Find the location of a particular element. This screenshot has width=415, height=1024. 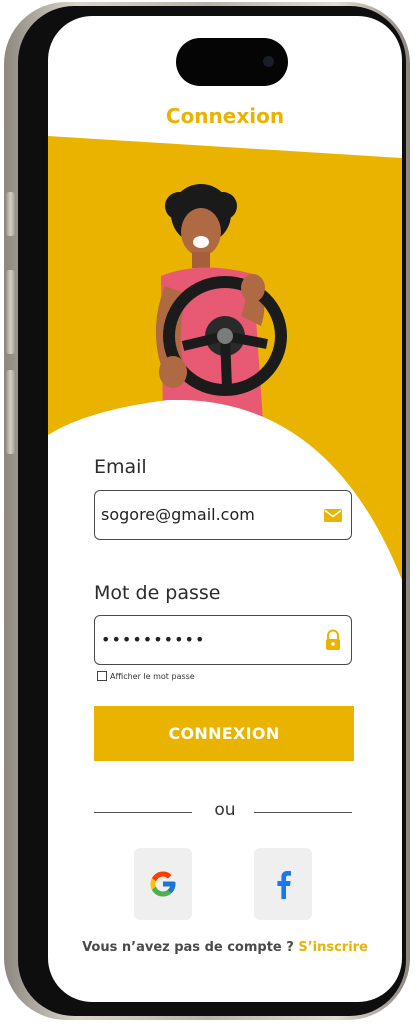

password-field: •••••••••• is located at coordinates (223, 640).